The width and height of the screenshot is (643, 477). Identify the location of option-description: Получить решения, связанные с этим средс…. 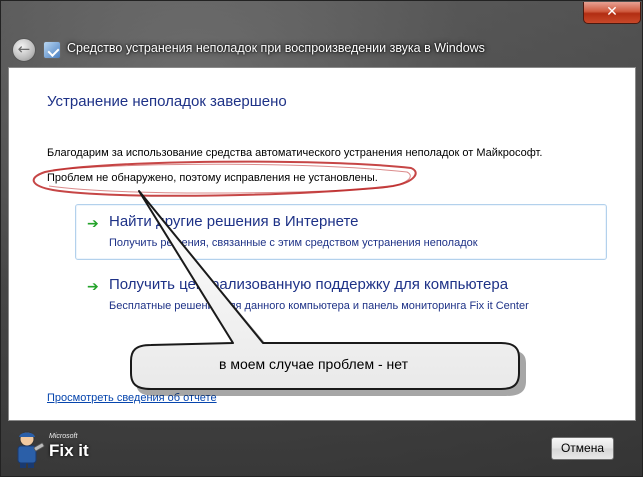
(293, 243).